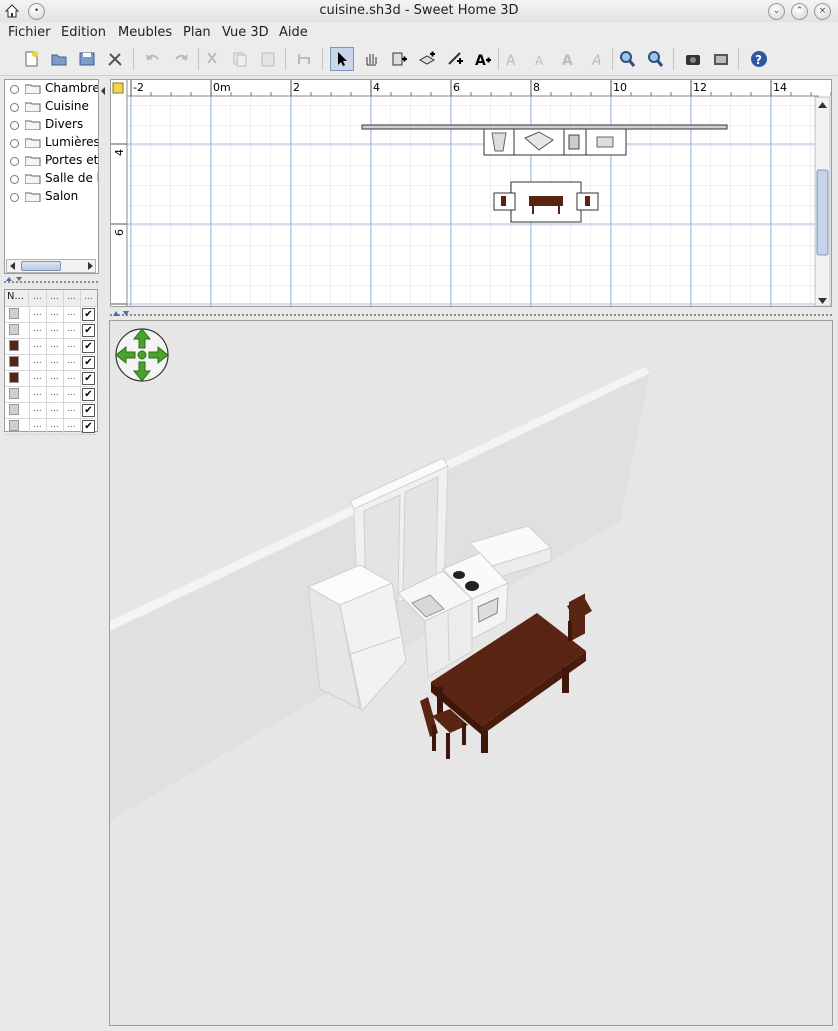 This screenshot has width=838, height=1031. Describe the element at coordinates (620, 87) in the screenshot. I see `ruler-x-label: 10` at that location.